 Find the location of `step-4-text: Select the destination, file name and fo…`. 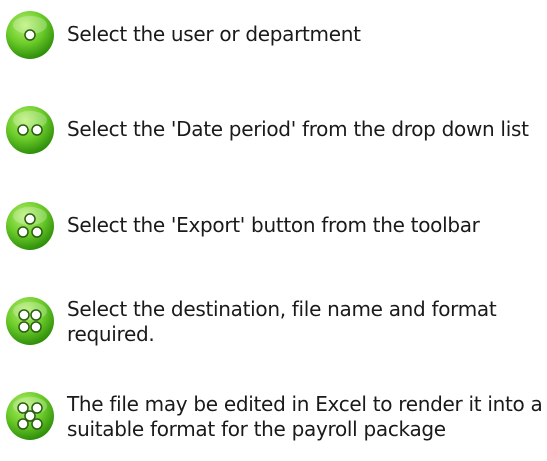

step-4-text: Select the destination, file name and fo… is located at coordinates (282, 321).